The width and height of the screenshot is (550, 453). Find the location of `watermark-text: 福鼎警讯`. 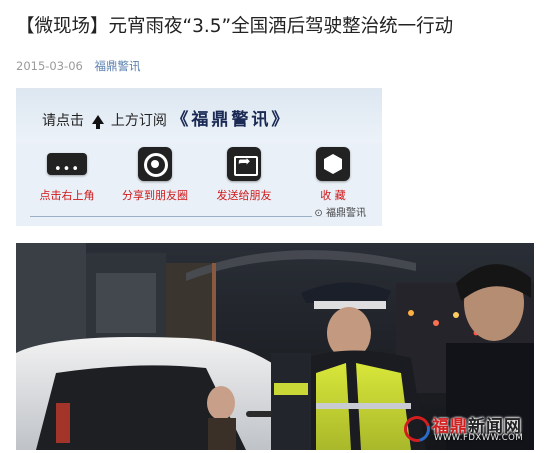

watermark-text: 福鼎警讯 is located at coordinates (346, 213).